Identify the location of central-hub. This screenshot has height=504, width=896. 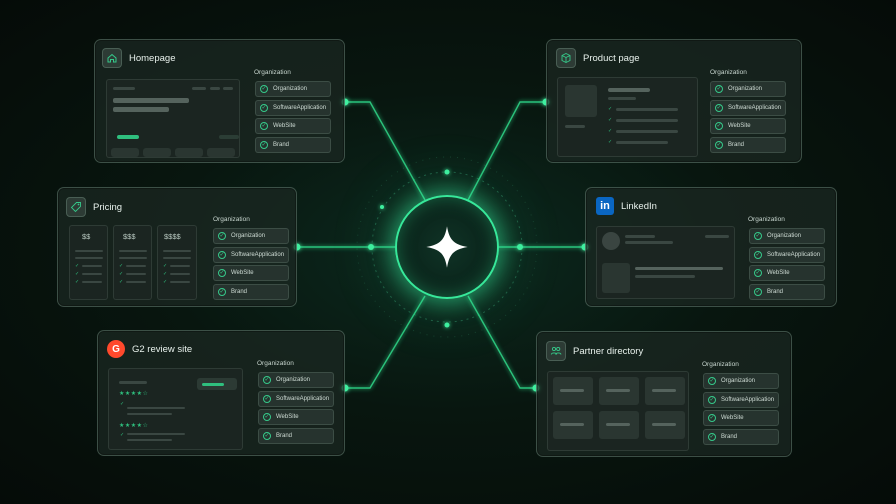
(447, 247).